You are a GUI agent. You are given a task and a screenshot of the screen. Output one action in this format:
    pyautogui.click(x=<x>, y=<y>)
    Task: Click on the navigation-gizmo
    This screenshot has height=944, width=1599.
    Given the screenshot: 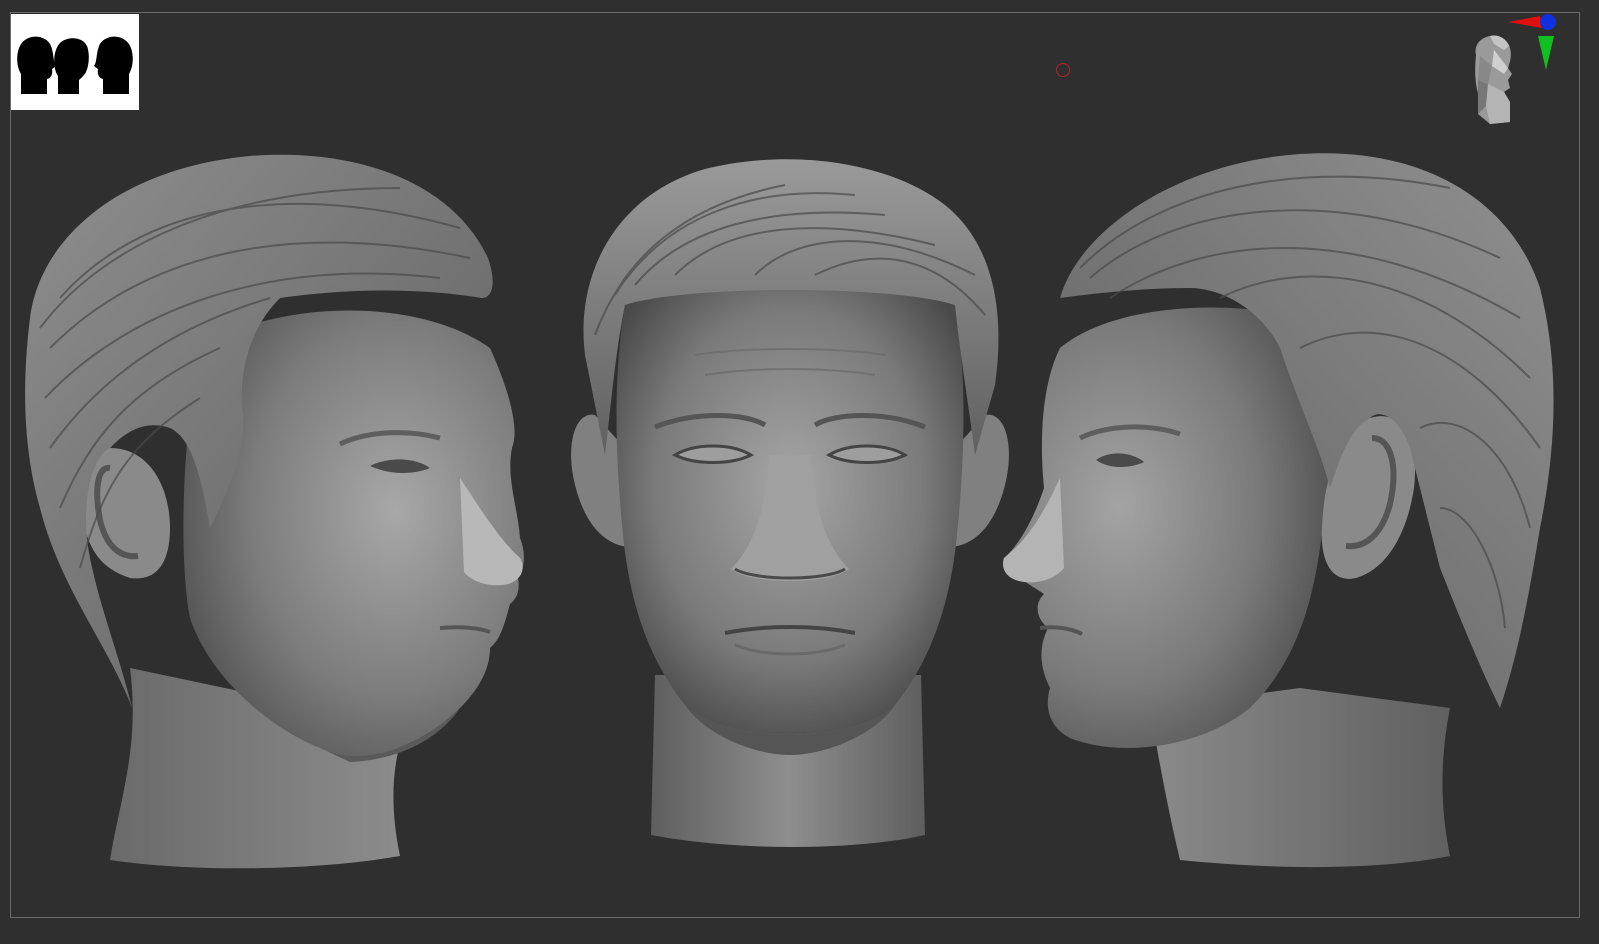 What is the action you would take?
    pyautogui.click(x=1524, y=75)
    